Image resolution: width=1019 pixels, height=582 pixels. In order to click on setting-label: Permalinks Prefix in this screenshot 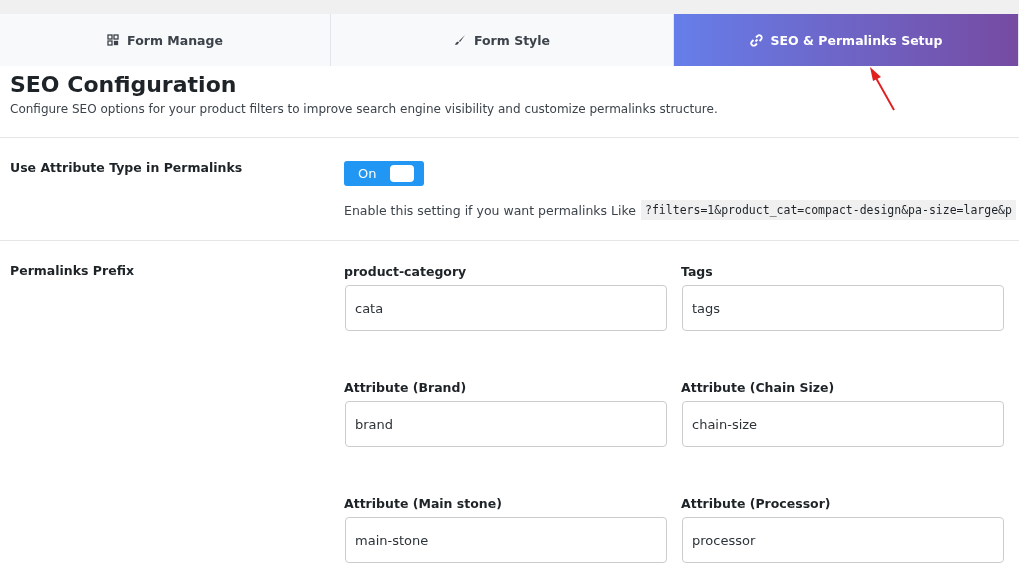, I will do `click(72, 271)`.